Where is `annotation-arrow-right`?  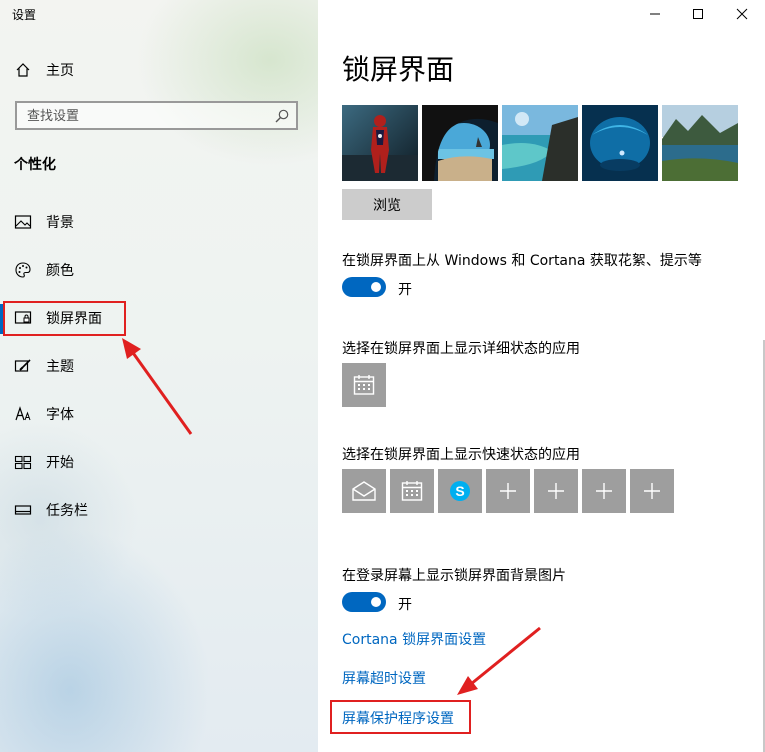
annotation-arrow-right is located at coordinates (499, 660).